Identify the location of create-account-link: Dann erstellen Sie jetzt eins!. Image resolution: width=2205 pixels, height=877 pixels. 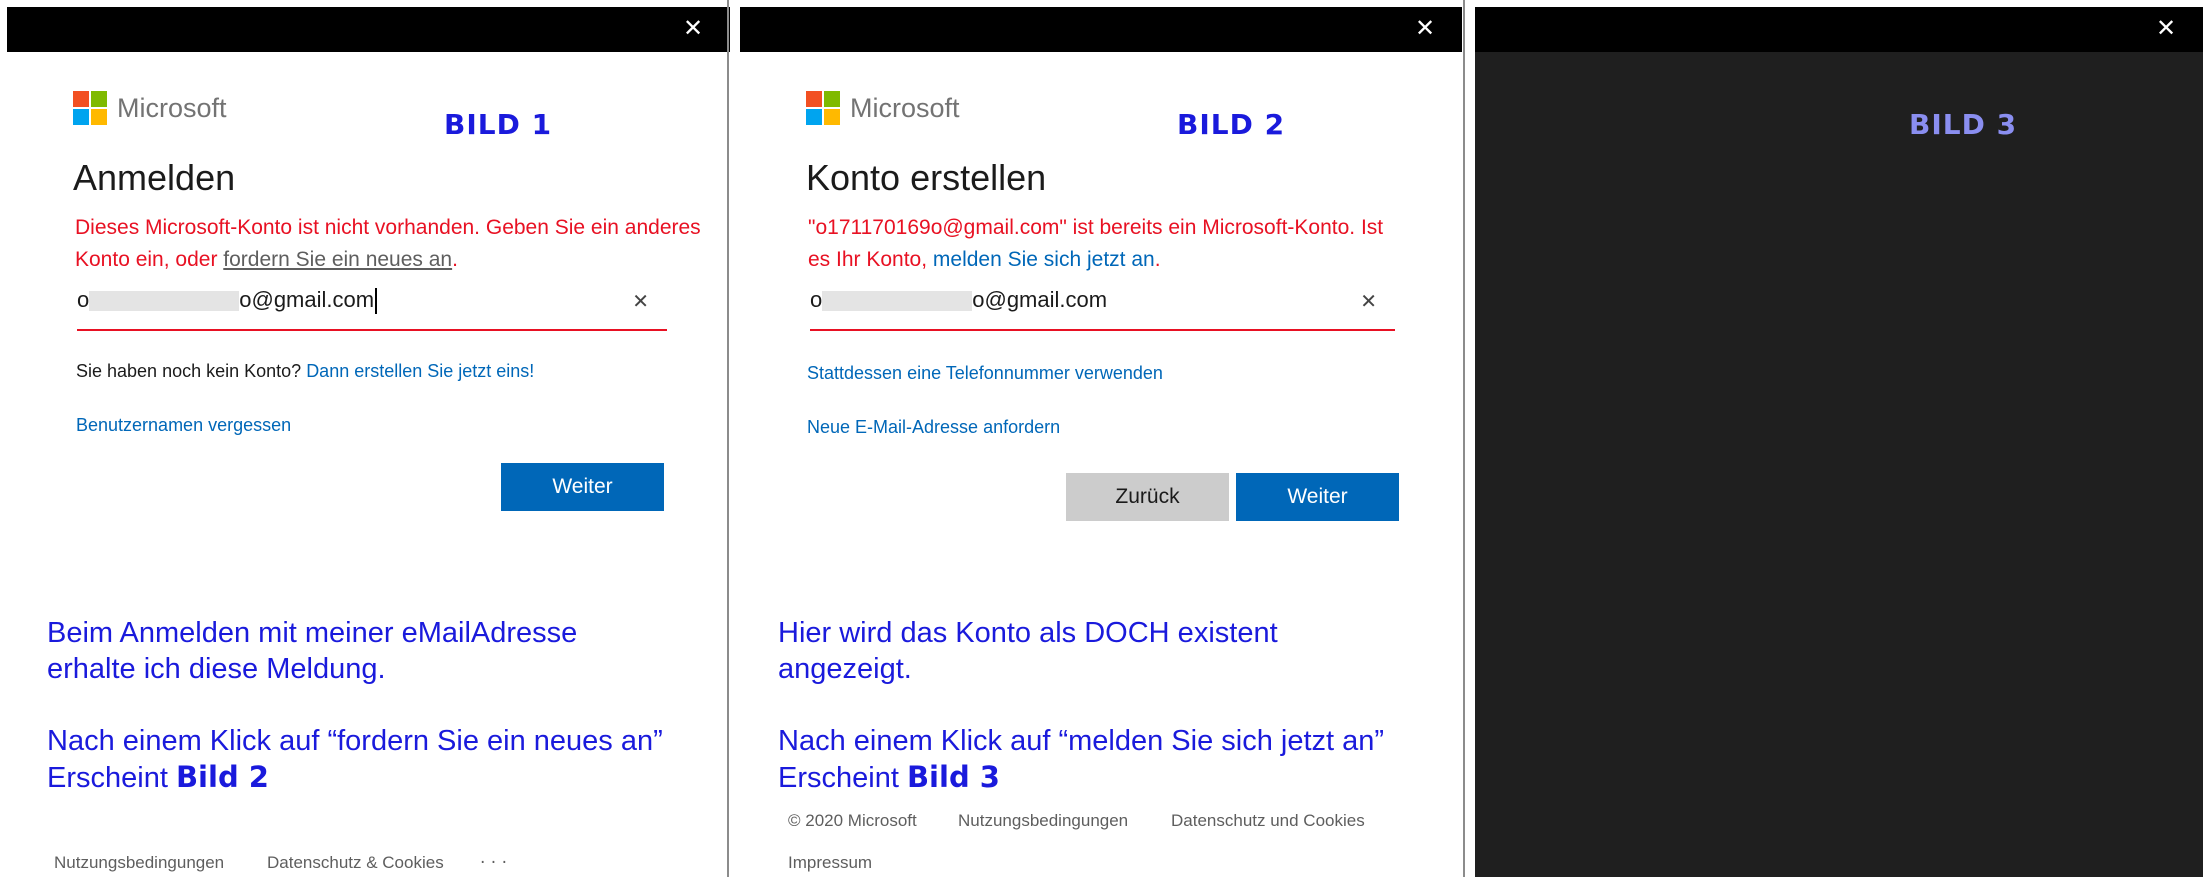
(420, 371).